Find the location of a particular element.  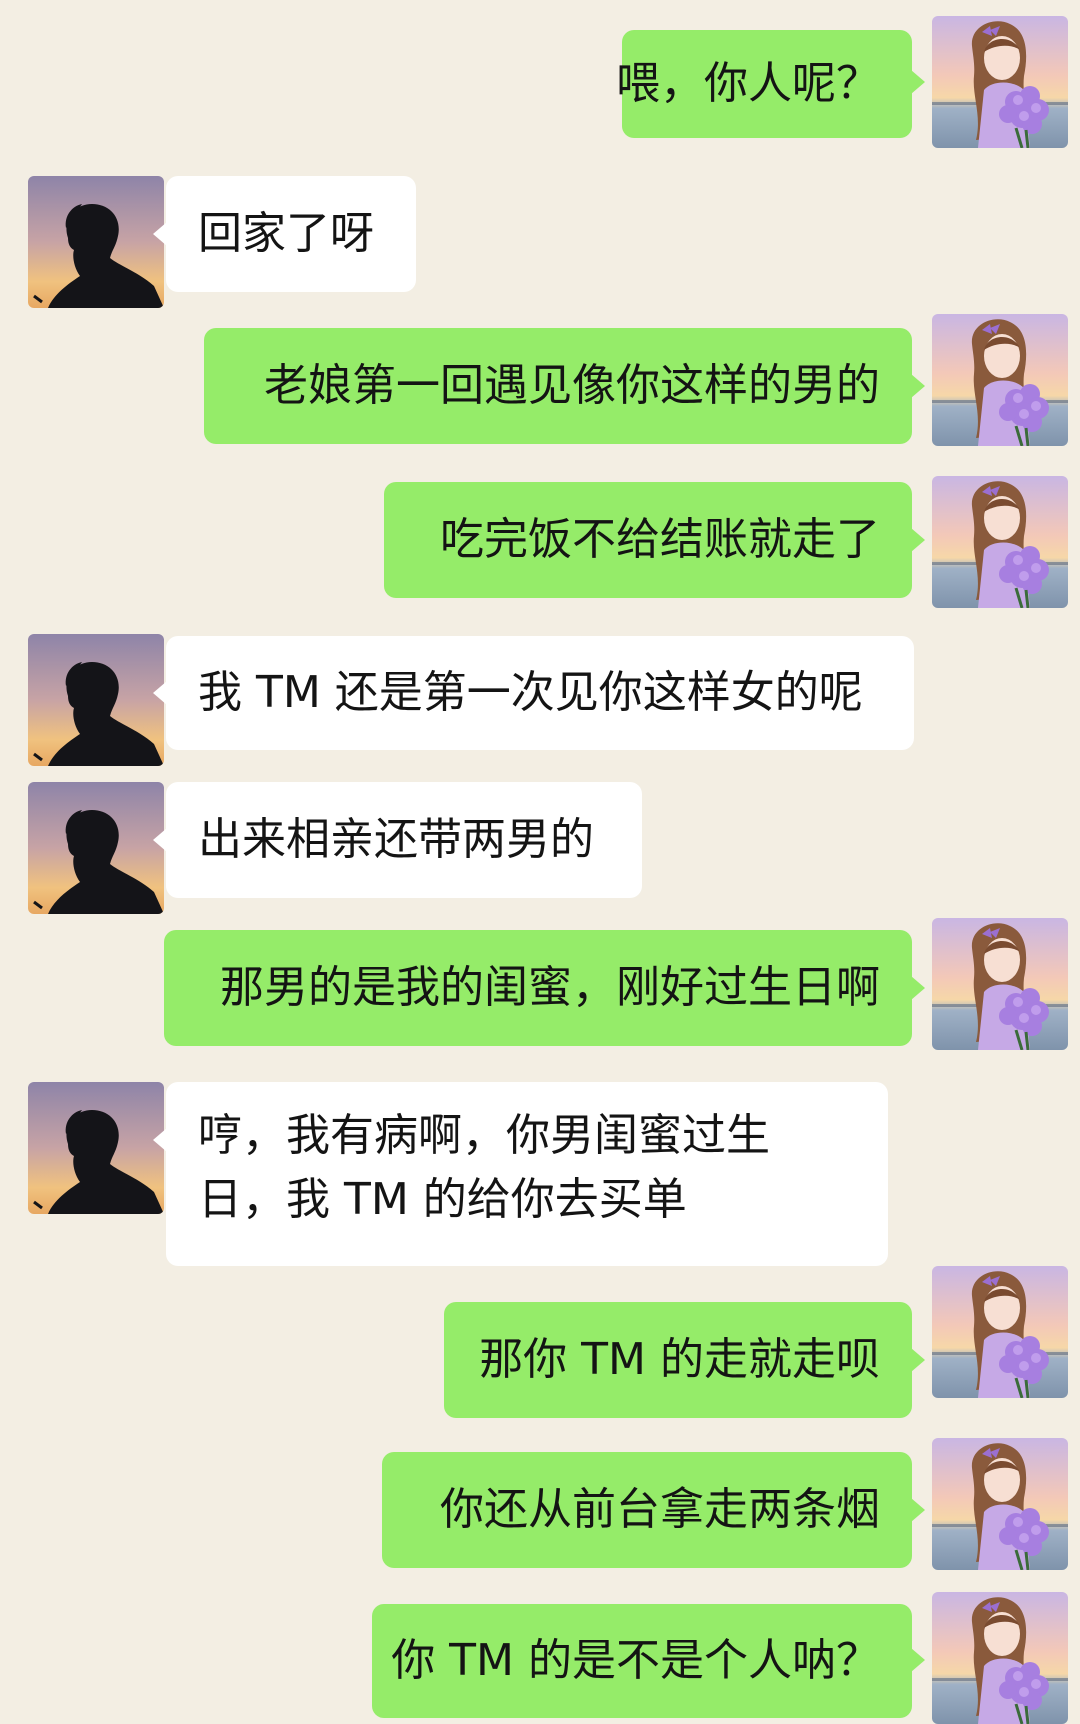

message-bubble: 出来相亲还带两男的 is located at coordinates (397, 840).